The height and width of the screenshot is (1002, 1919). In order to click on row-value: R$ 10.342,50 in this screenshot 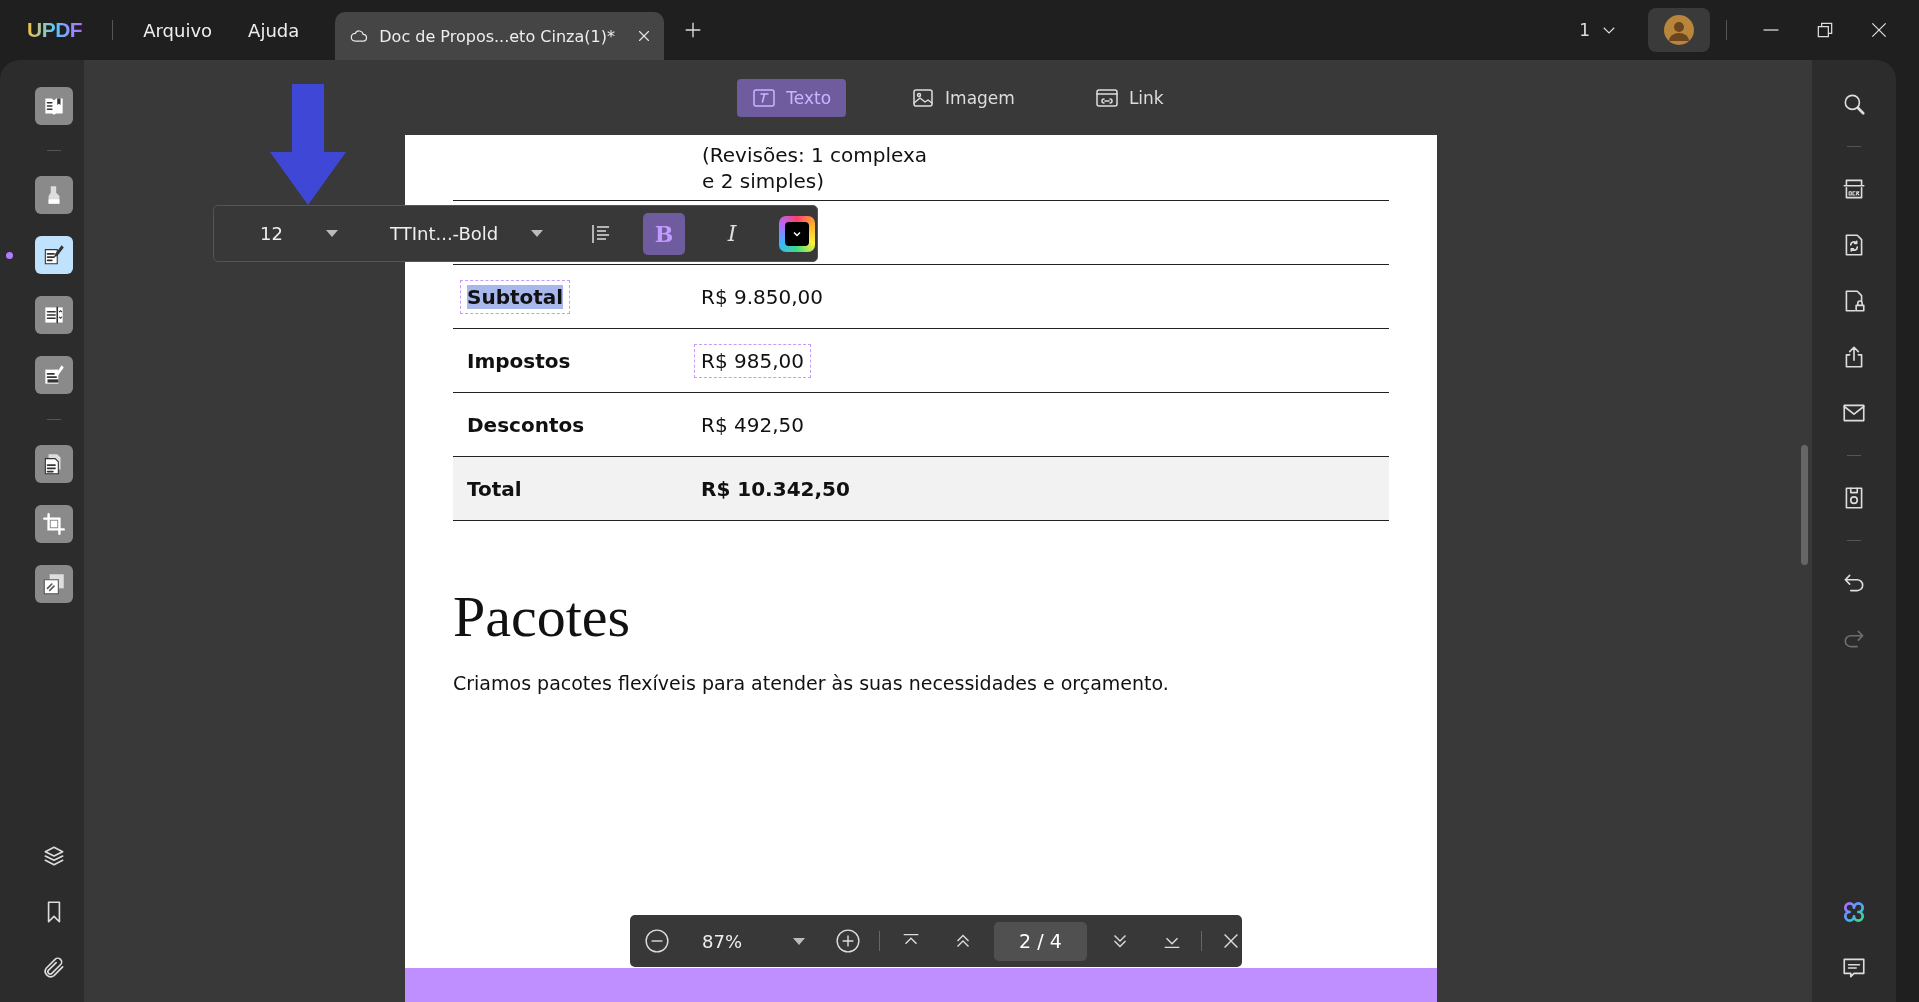, I will do `click(775, 488)`.